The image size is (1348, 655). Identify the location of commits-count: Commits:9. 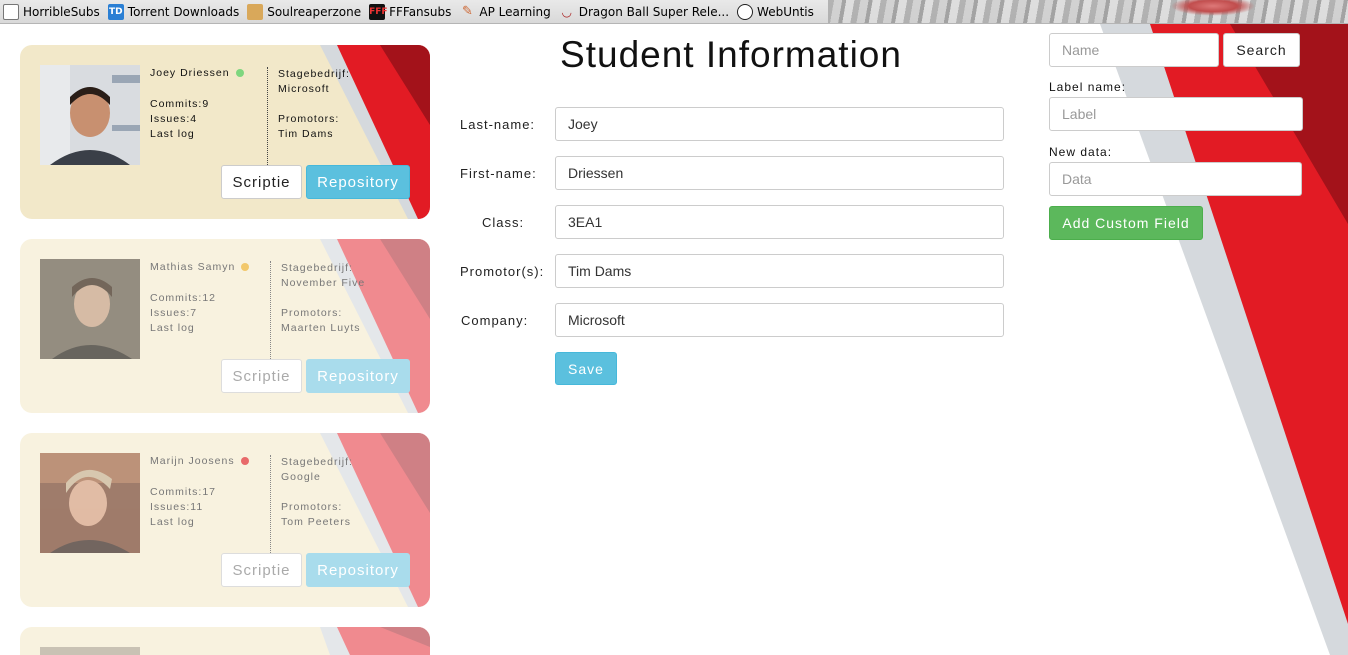
(180, 104).